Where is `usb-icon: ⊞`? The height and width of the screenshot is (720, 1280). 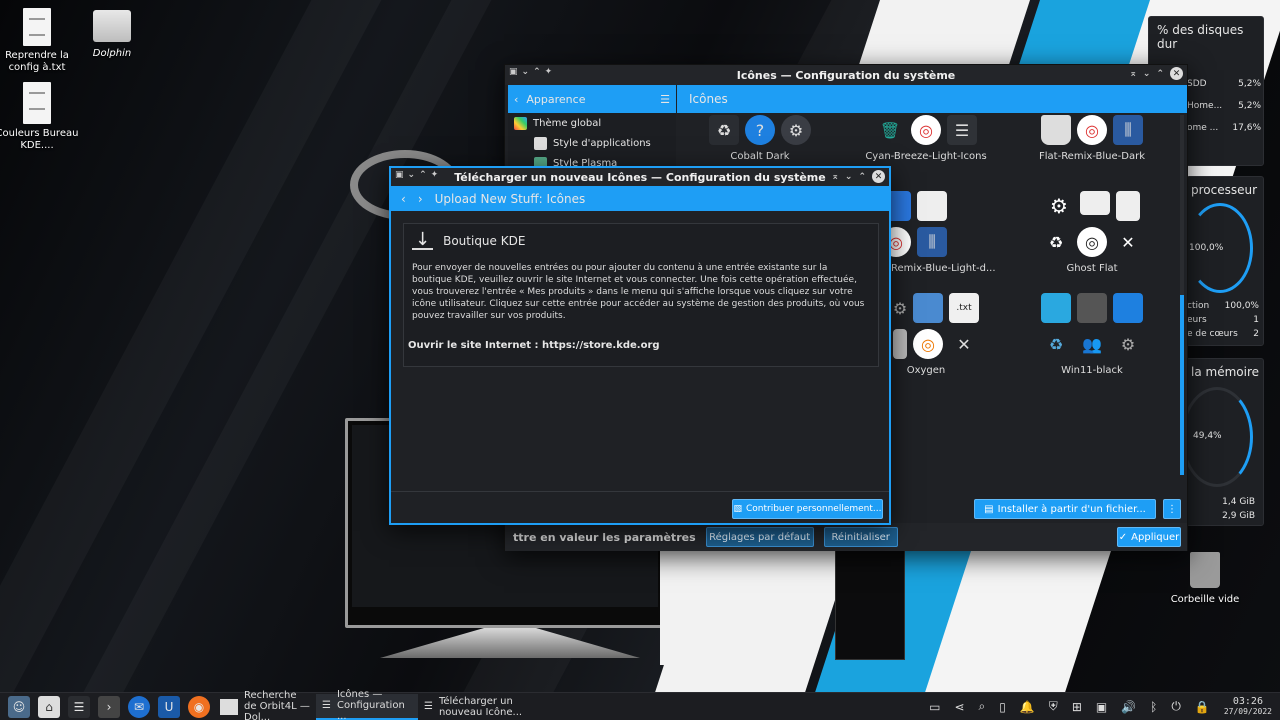 usb-icon: ⊞ is located at coordinates (1077, 707).